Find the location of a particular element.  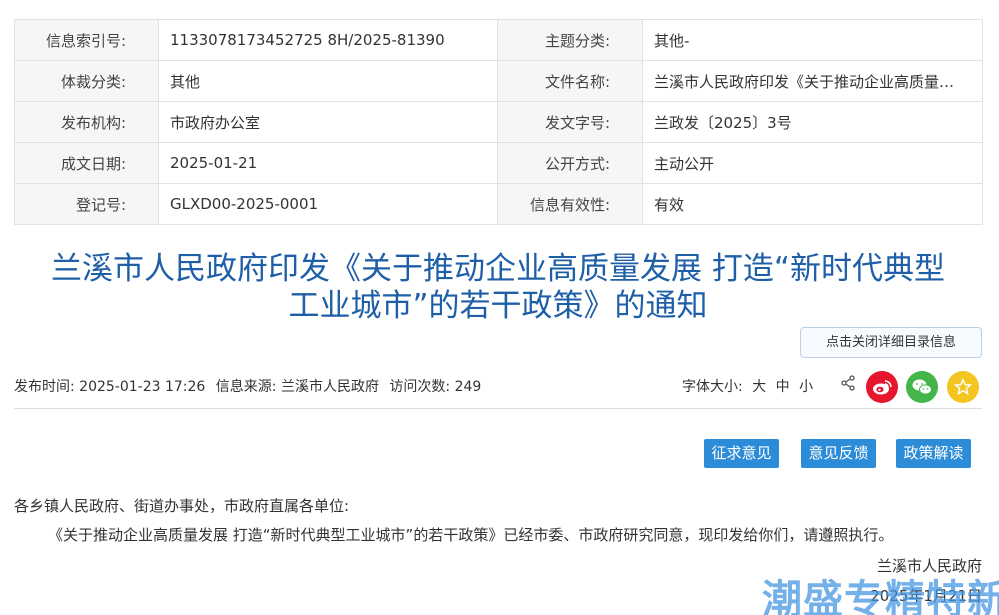

watermark: 潮盛专精特新 is located at coordinates (880, 596).